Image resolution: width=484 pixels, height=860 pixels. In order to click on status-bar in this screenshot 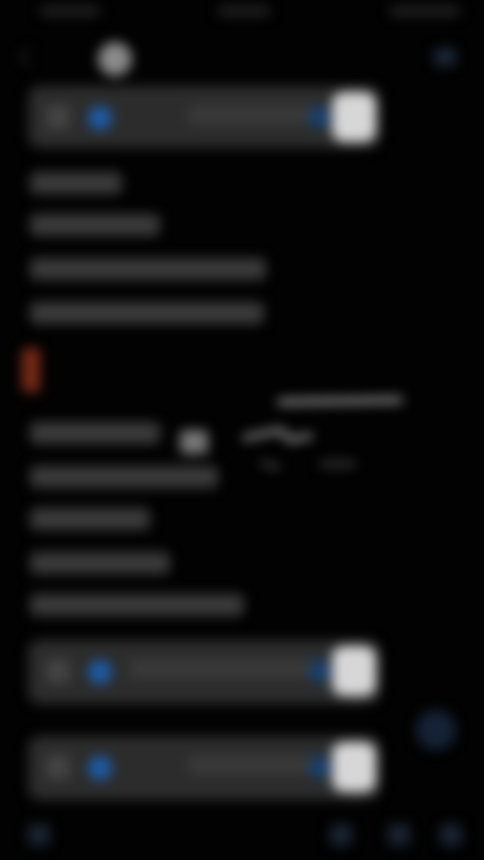, I will do `click(242, 14)`.